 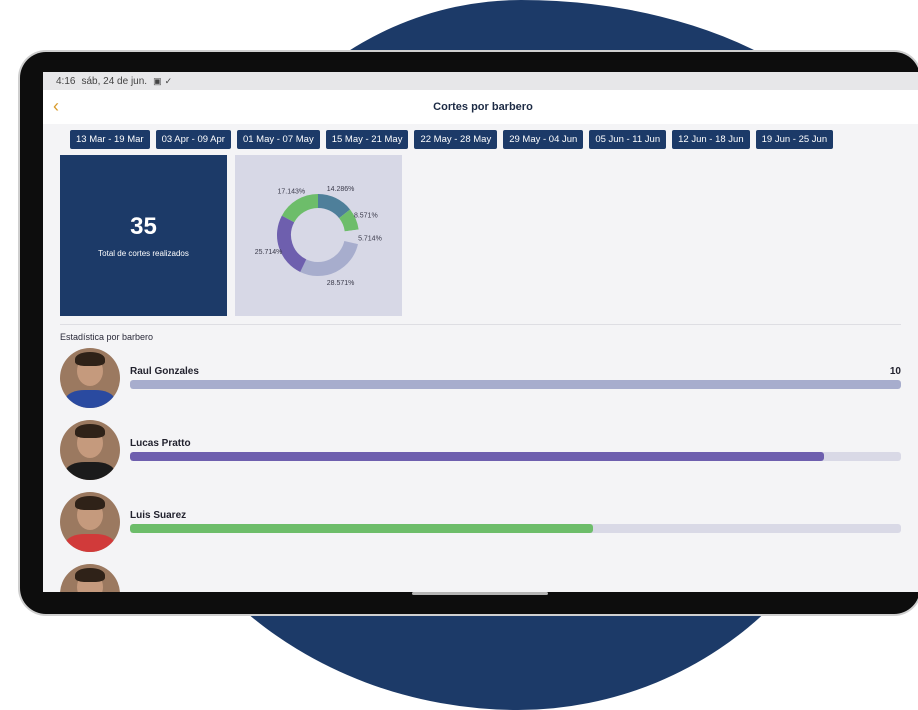 What do you see at coordinates (341, 283) in the screenshot?
I see `donut-slice-label: 28.571%` at bounding box center [341, 283].